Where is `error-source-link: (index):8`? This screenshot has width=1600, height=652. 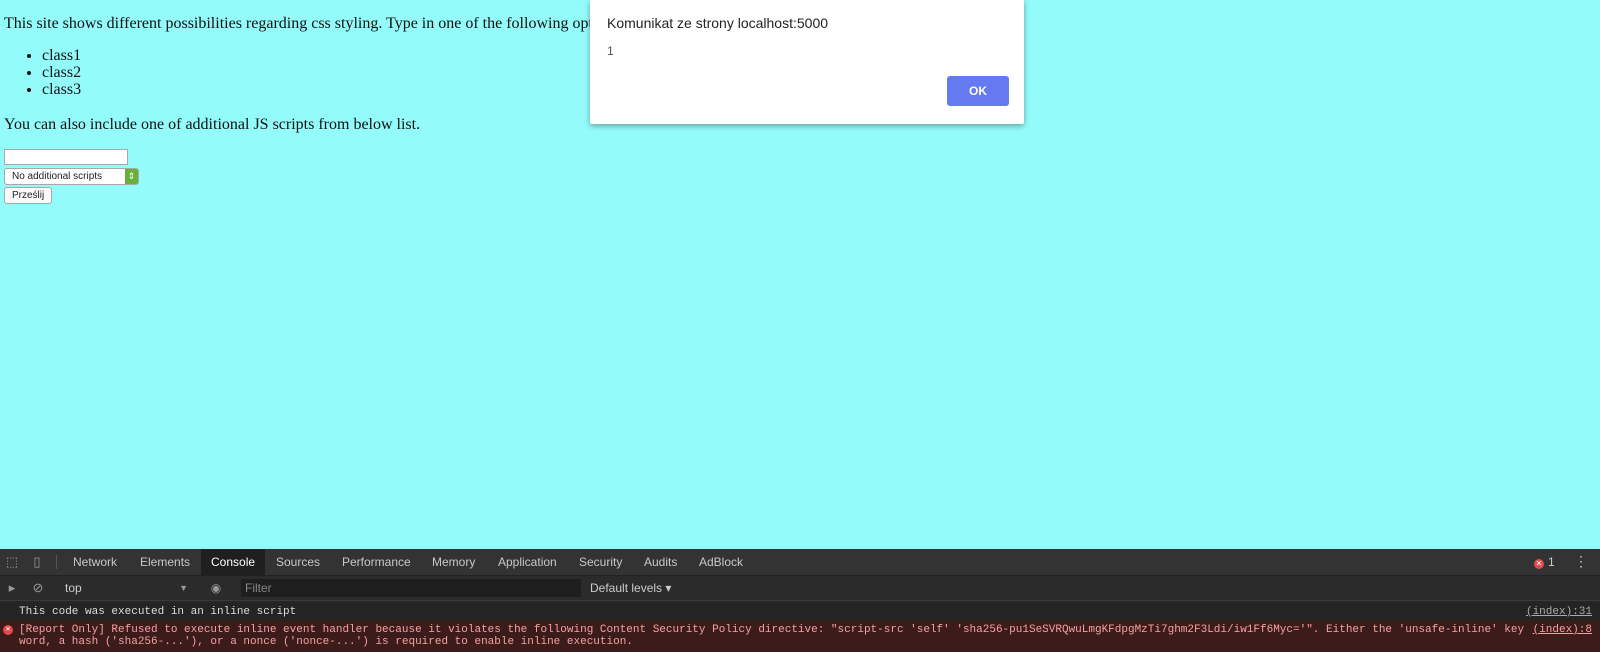
error-source-link: (index):8 is located at coordinates (1562, 630).